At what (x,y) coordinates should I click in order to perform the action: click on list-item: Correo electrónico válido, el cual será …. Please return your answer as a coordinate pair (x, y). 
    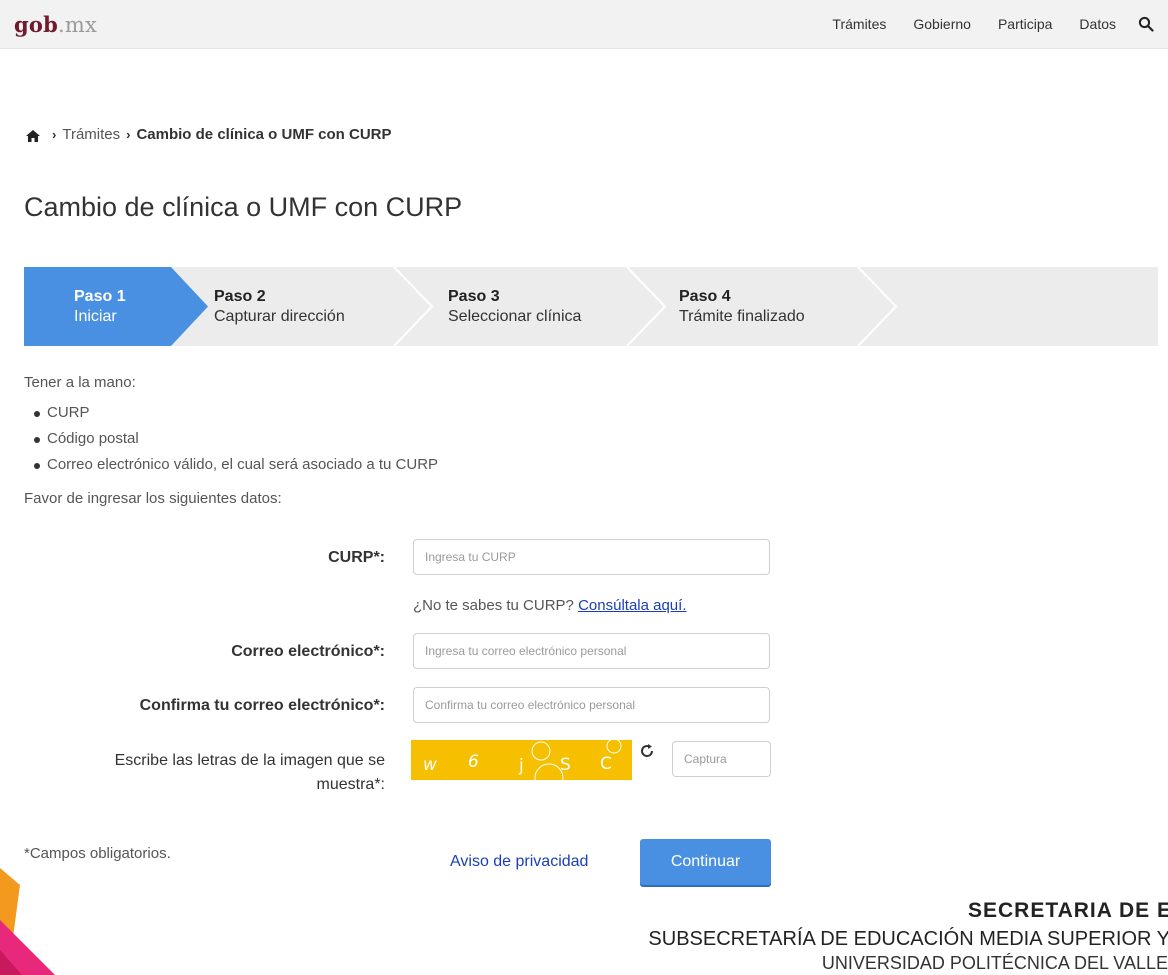
    Looking at the image, I should click on (236, 465).